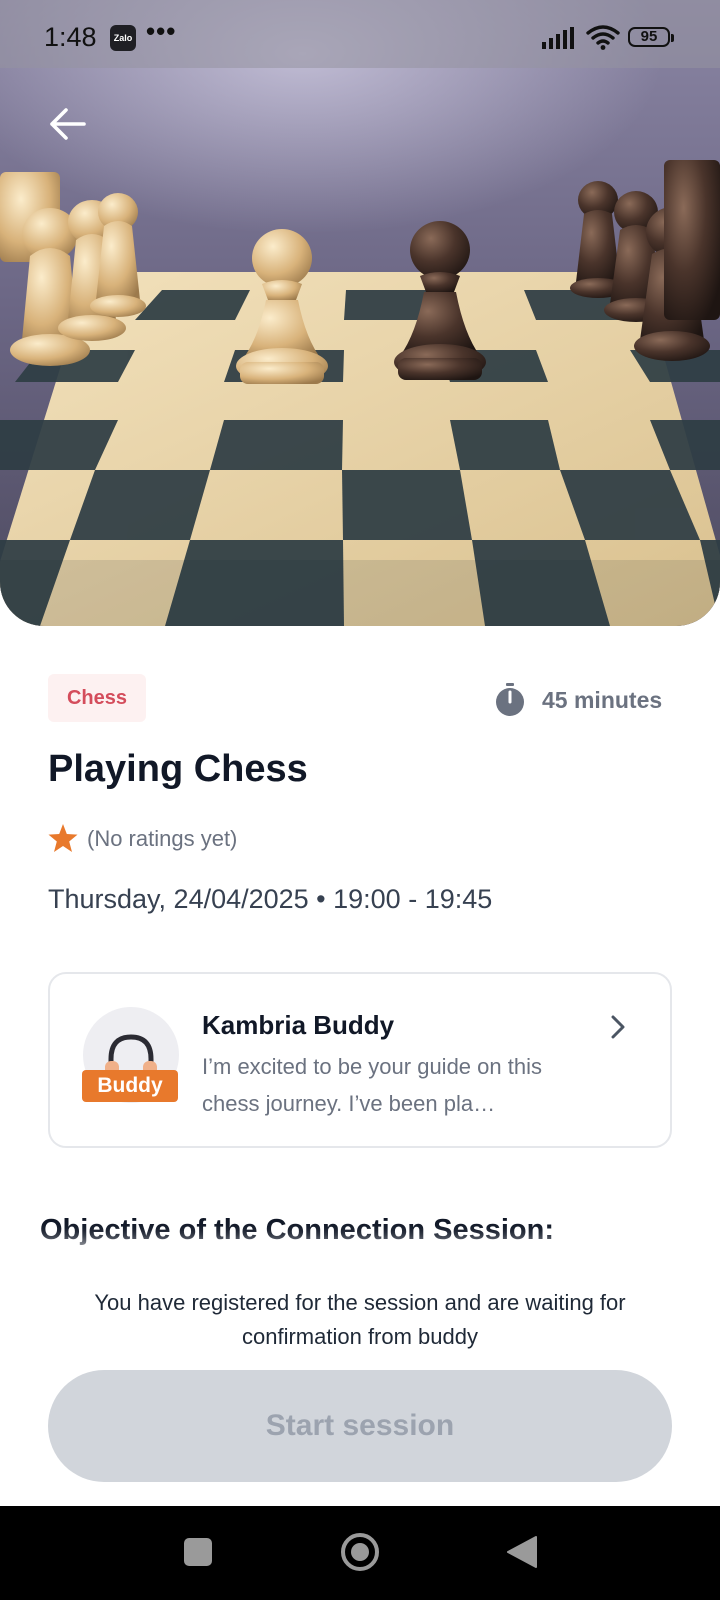 The height and width of the screenshot is (1600, 720). I want to click on arrow-left-icon, so click(68, 124).